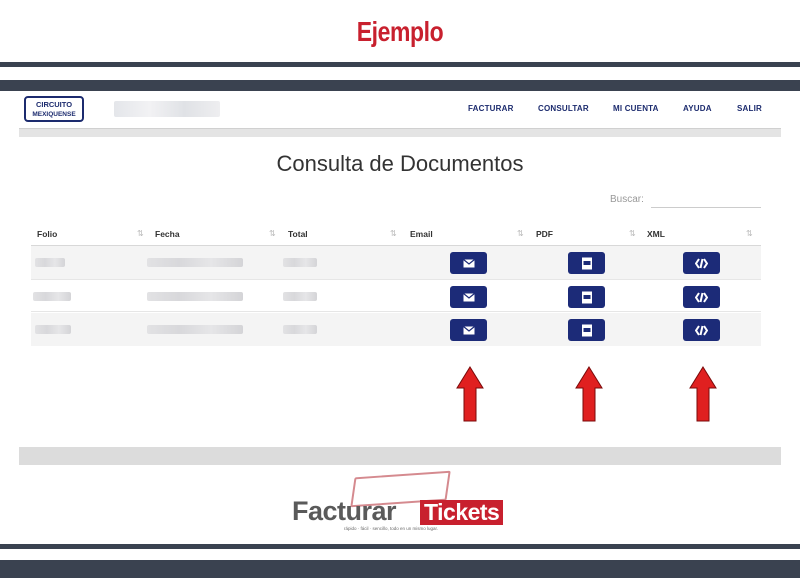  Describe the element at coordinates (47, 234) in the screenshot. I see `col-folio: Folio` at that location.